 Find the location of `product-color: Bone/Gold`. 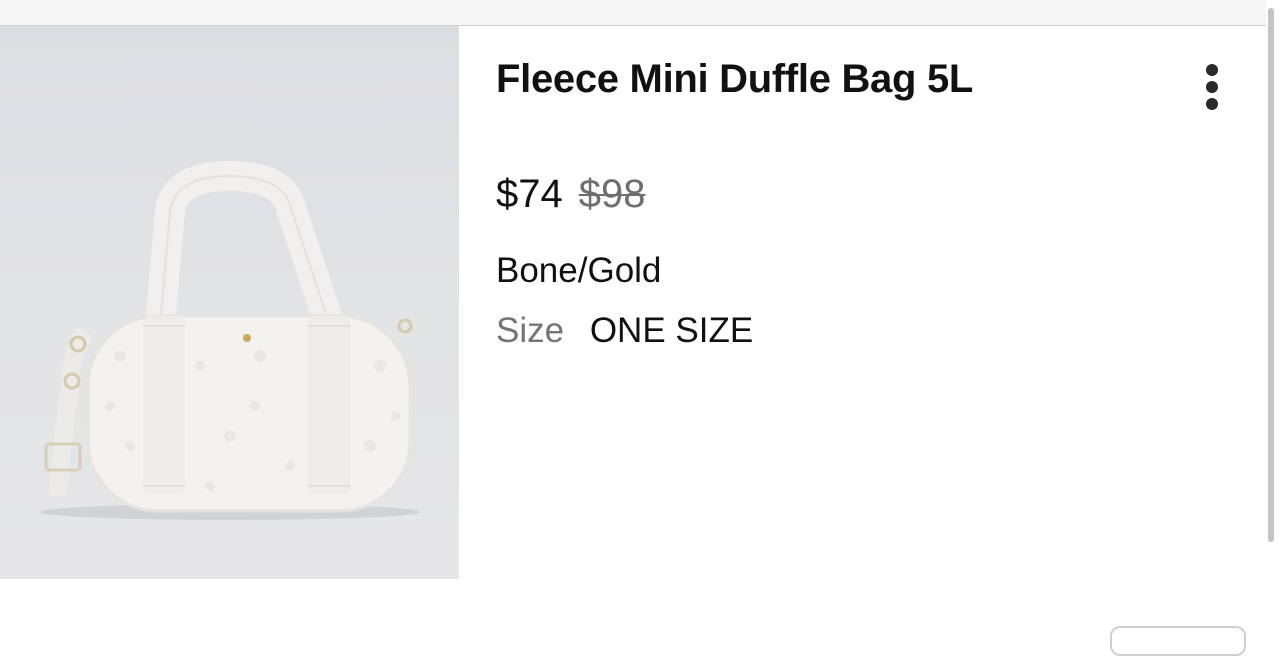

product-color: Bone/Gold is located at coordinates (579, 270).